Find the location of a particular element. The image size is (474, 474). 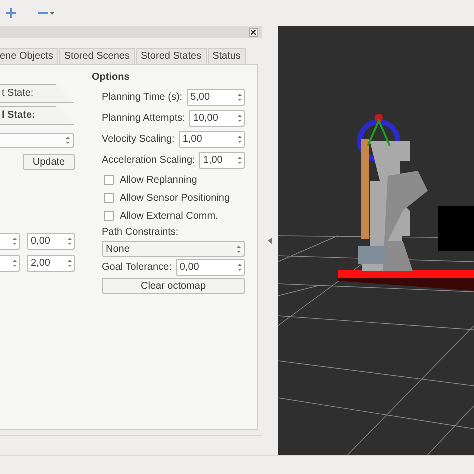

tab: ene Objects is located at coordinates (29, 56).